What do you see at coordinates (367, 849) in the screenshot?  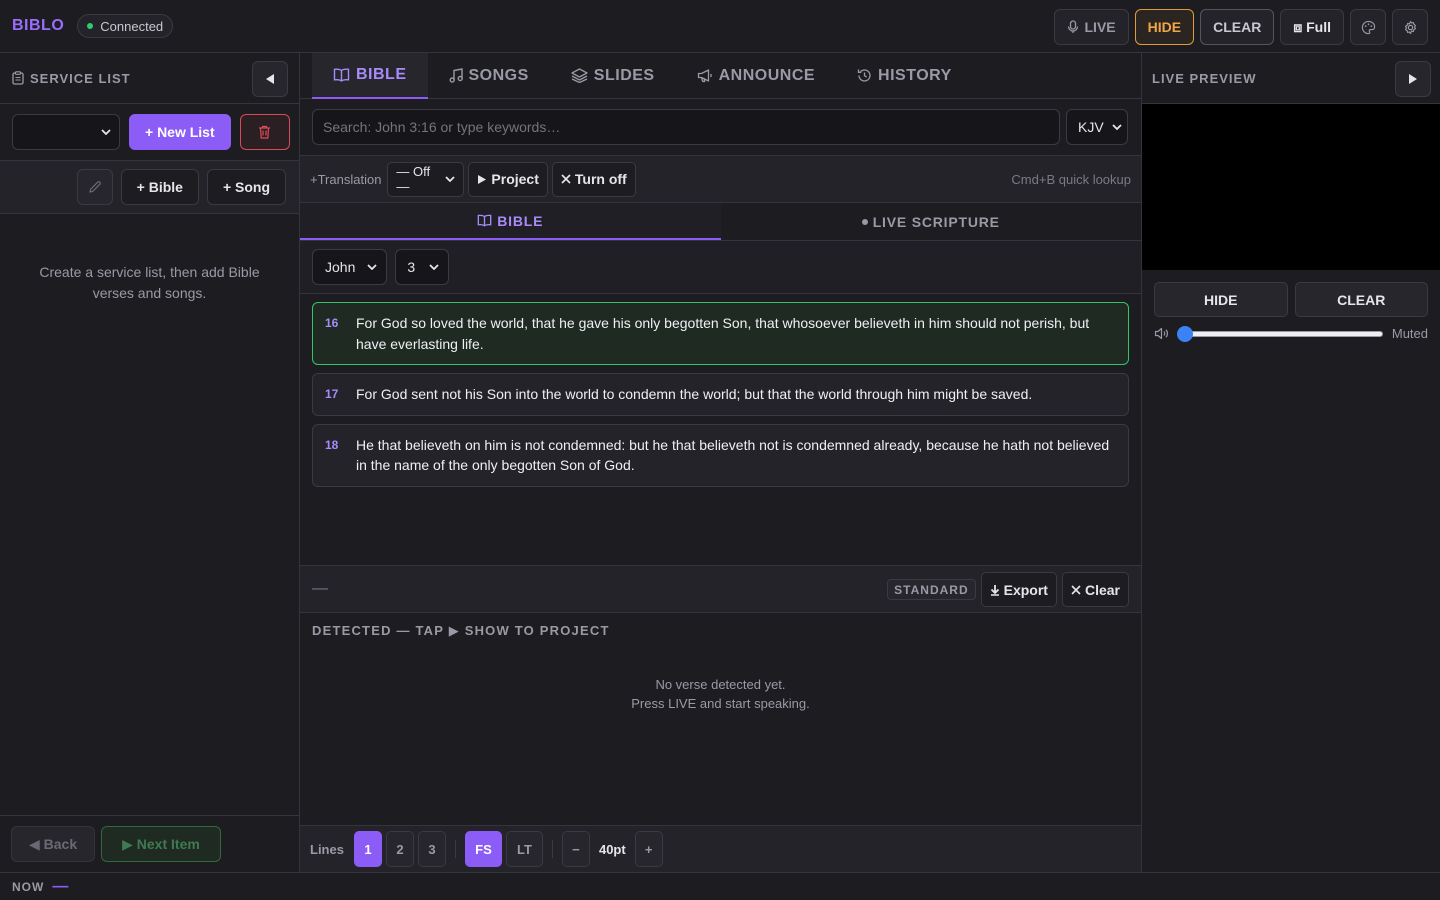 I see `lines-1-button: 1` at bounding box center [367, 849].